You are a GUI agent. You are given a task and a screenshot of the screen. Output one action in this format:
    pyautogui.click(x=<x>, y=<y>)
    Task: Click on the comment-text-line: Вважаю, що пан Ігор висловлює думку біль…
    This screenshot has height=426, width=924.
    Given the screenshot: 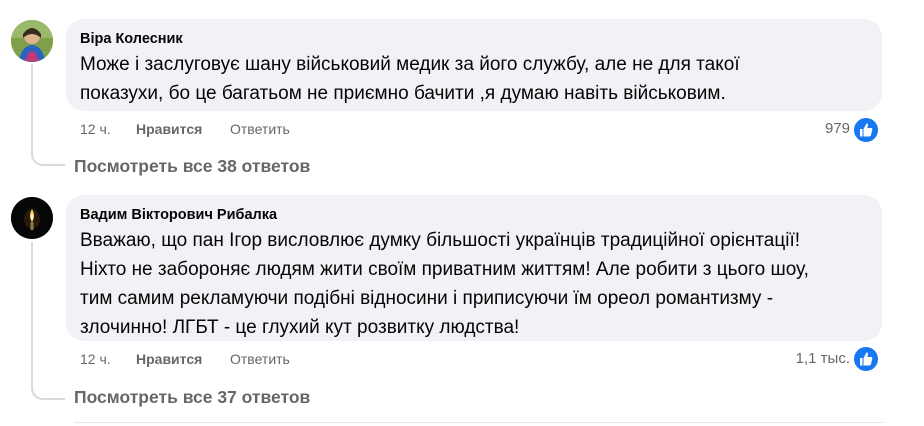 What is the action you would take?
    pyautogui.click(x=440, y=240)
    